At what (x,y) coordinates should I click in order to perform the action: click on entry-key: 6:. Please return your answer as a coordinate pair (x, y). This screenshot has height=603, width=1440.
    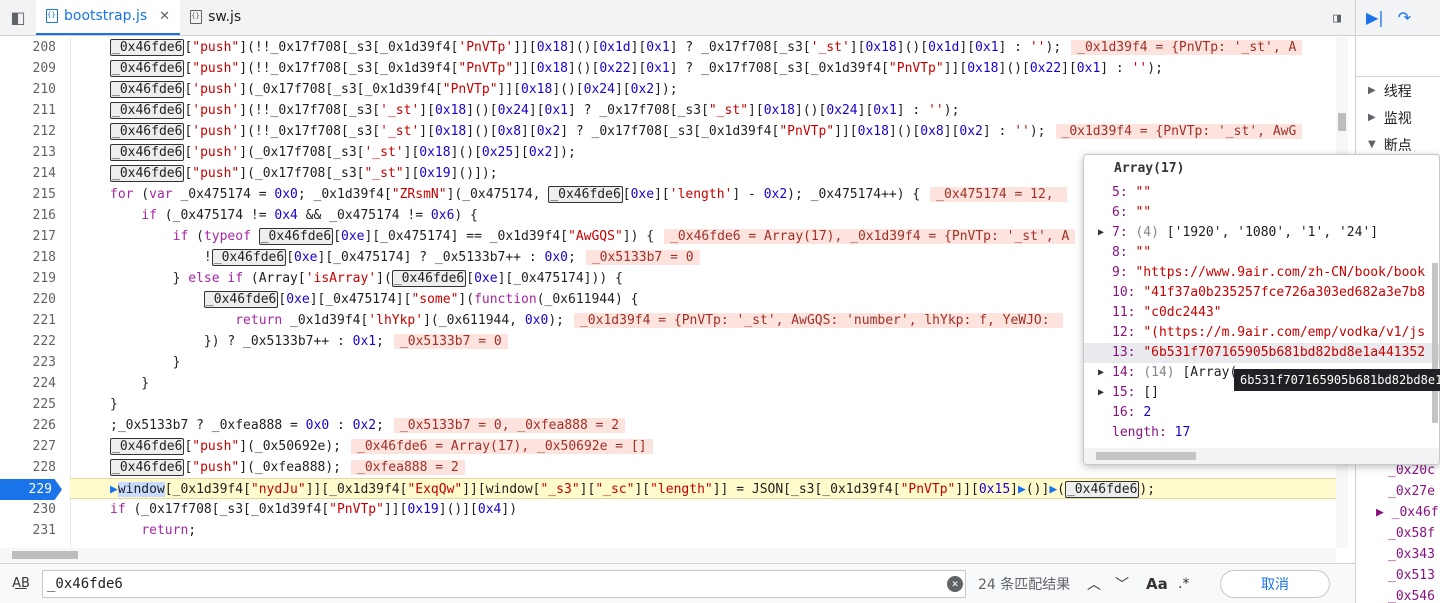
    Looking at the image, I should click on (1120, 212).